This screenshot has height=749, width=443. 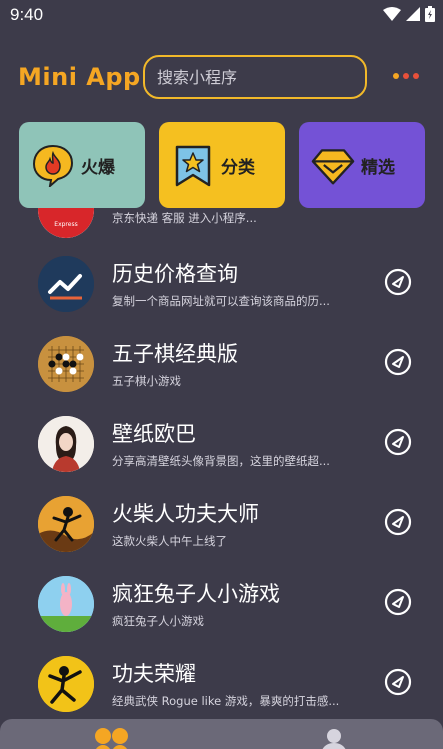 What do you see at coordinates (413, 14) in the screenshot?
I see `signal-icon` at bounding box center [413, 14].